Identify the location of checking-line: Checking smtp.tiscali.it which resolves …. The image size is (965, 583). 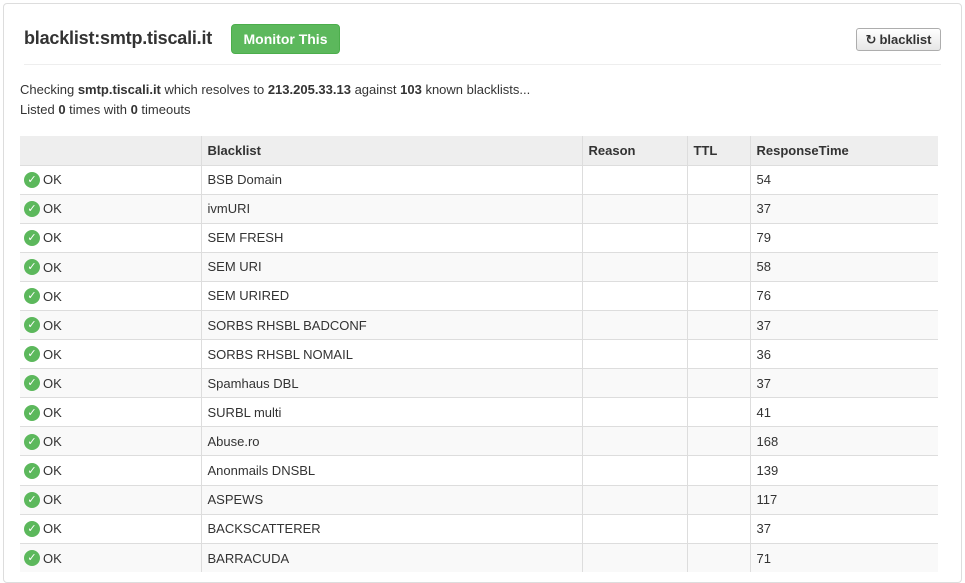
(275, 90).